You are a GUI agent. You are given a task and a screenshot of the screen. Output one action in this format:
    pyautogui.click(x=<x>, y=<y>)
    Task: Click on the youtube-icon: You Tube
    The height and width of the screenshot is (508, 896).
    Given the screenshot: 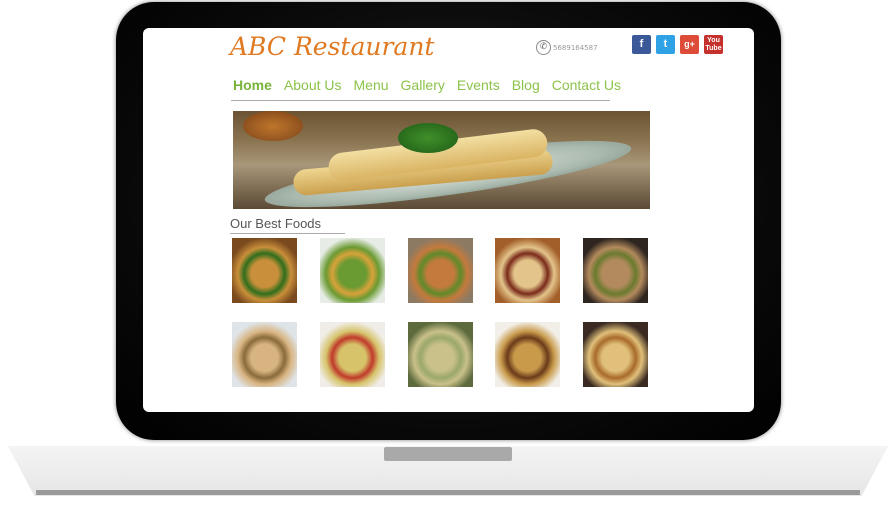 What is the action you would take?
    pyautogui.click(x=713, y=44)
    